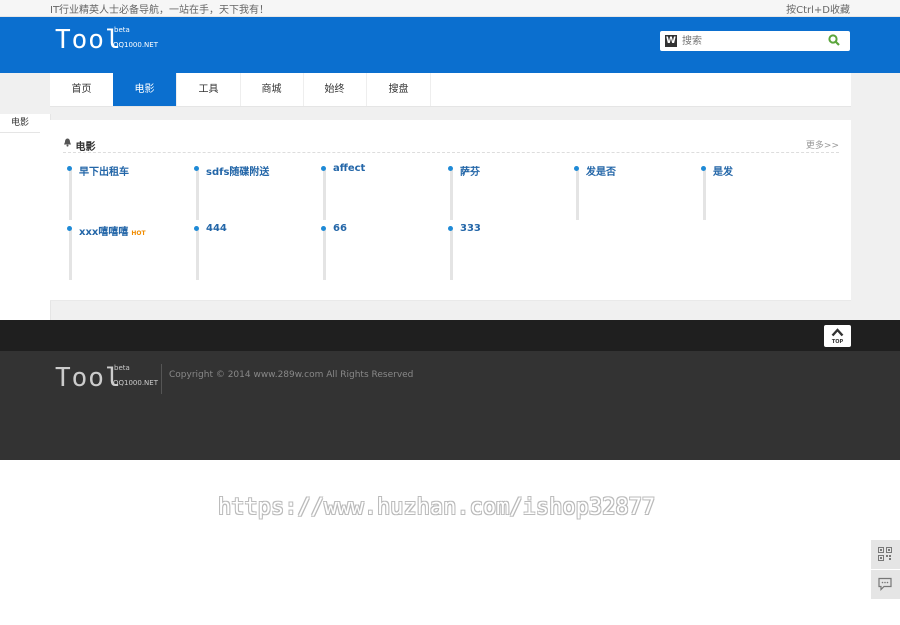 The height and width of the screenshot is (625, 900). Describe the element at coordinates (752, 41) in the screenshot. I see `search-input` at that location.